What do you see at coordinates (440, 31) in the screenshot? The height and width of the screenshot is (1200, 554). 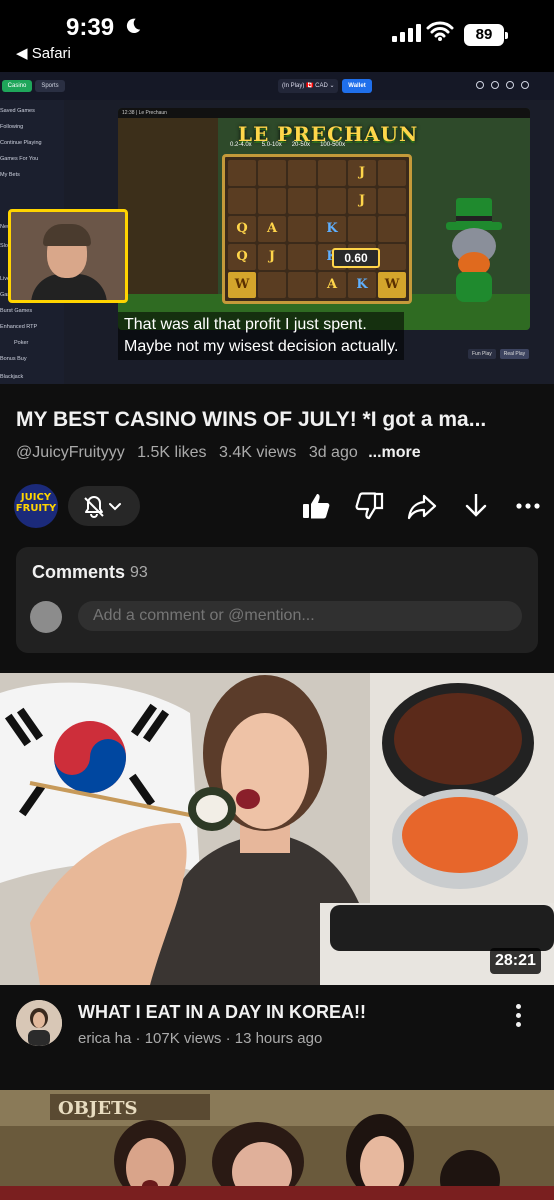 I see `wifi-icon` at bounding box center [440, 31].